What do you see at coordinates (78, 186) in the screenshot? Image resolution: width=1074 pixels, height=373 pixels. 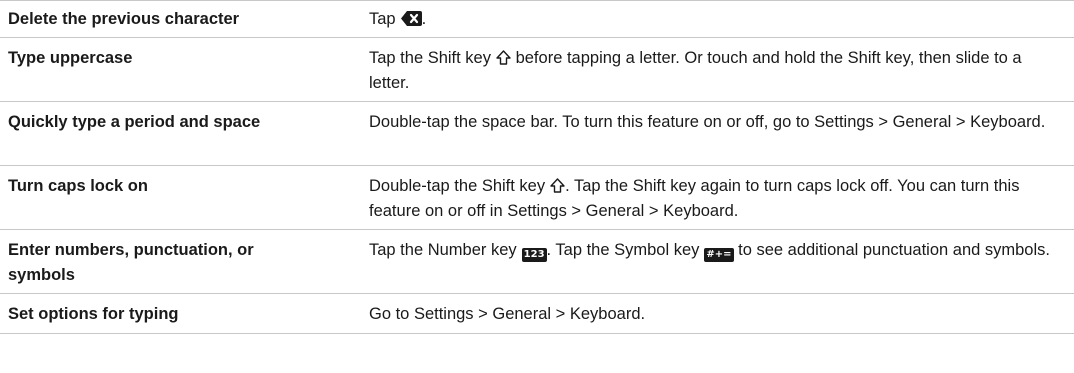 I see `task-cell: Turn caps lock on` at bounding box center [78, 186].